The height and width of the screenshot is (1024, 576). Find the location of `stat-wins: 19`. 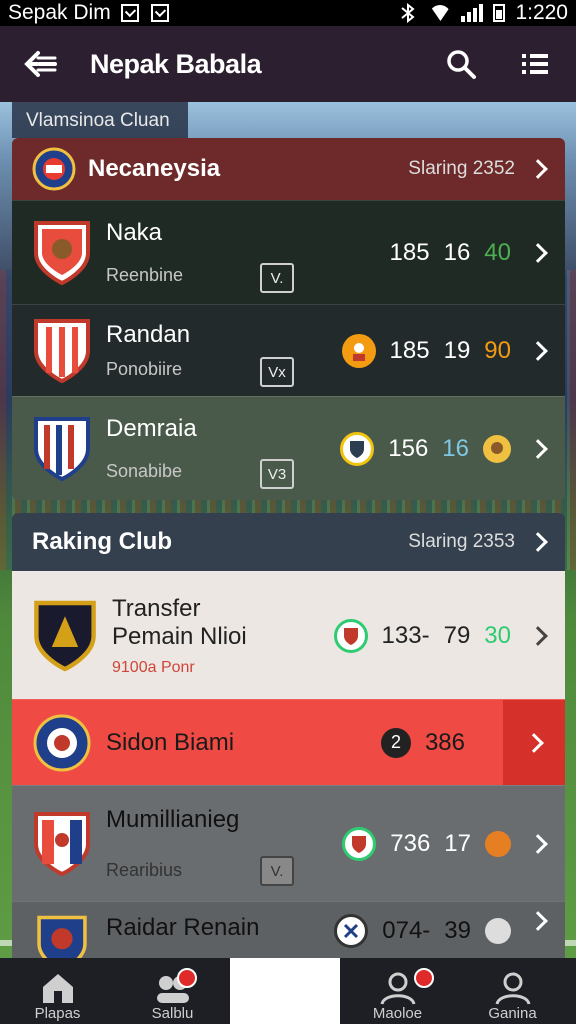

stat-wins: 19 is located at coordinates (457, 350).